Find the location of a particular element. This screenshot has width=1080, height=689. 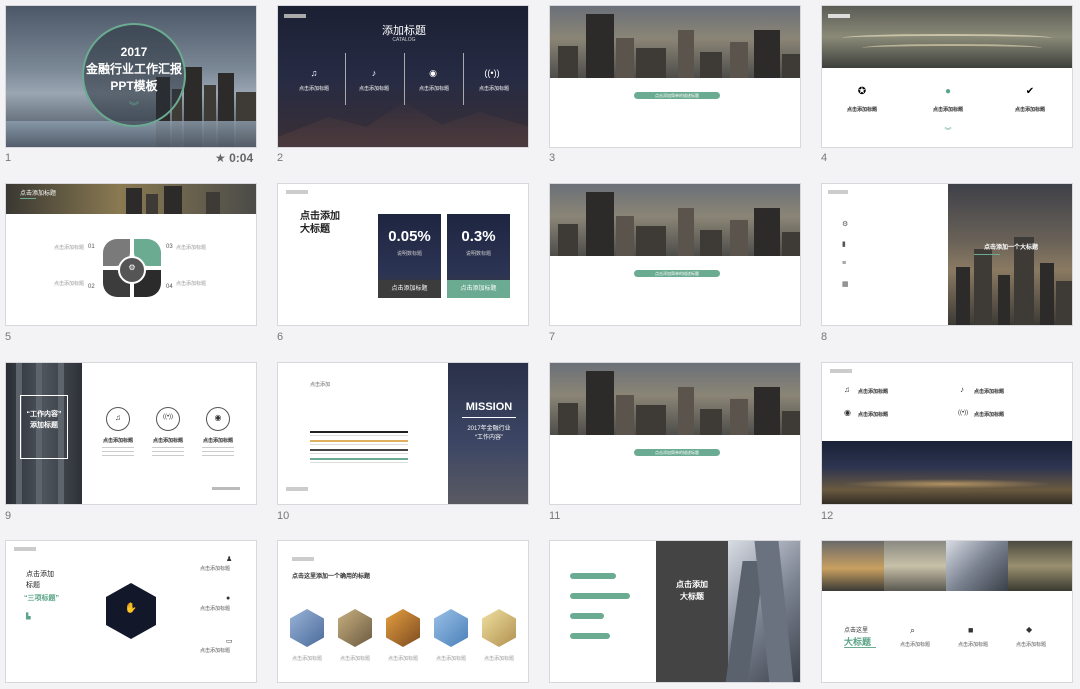

handshake-icon: ✋ is located at coordinates (131, 608).